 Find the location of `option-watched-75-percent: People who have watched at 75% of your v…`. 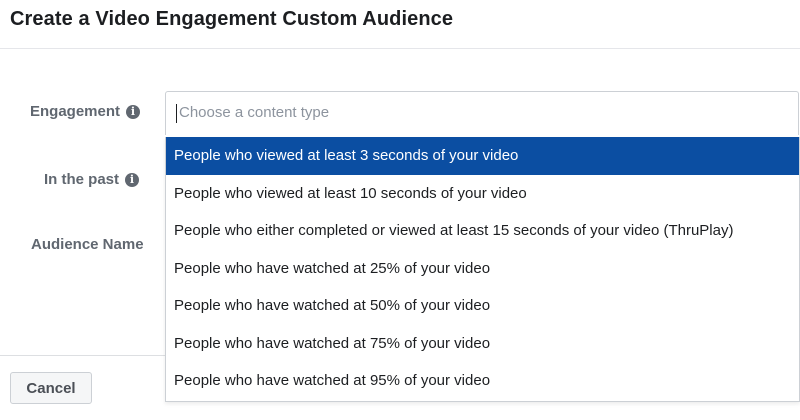

option-watched-75-percent: People who have watched at 75% of your v… is located at coordinates (482, 344).